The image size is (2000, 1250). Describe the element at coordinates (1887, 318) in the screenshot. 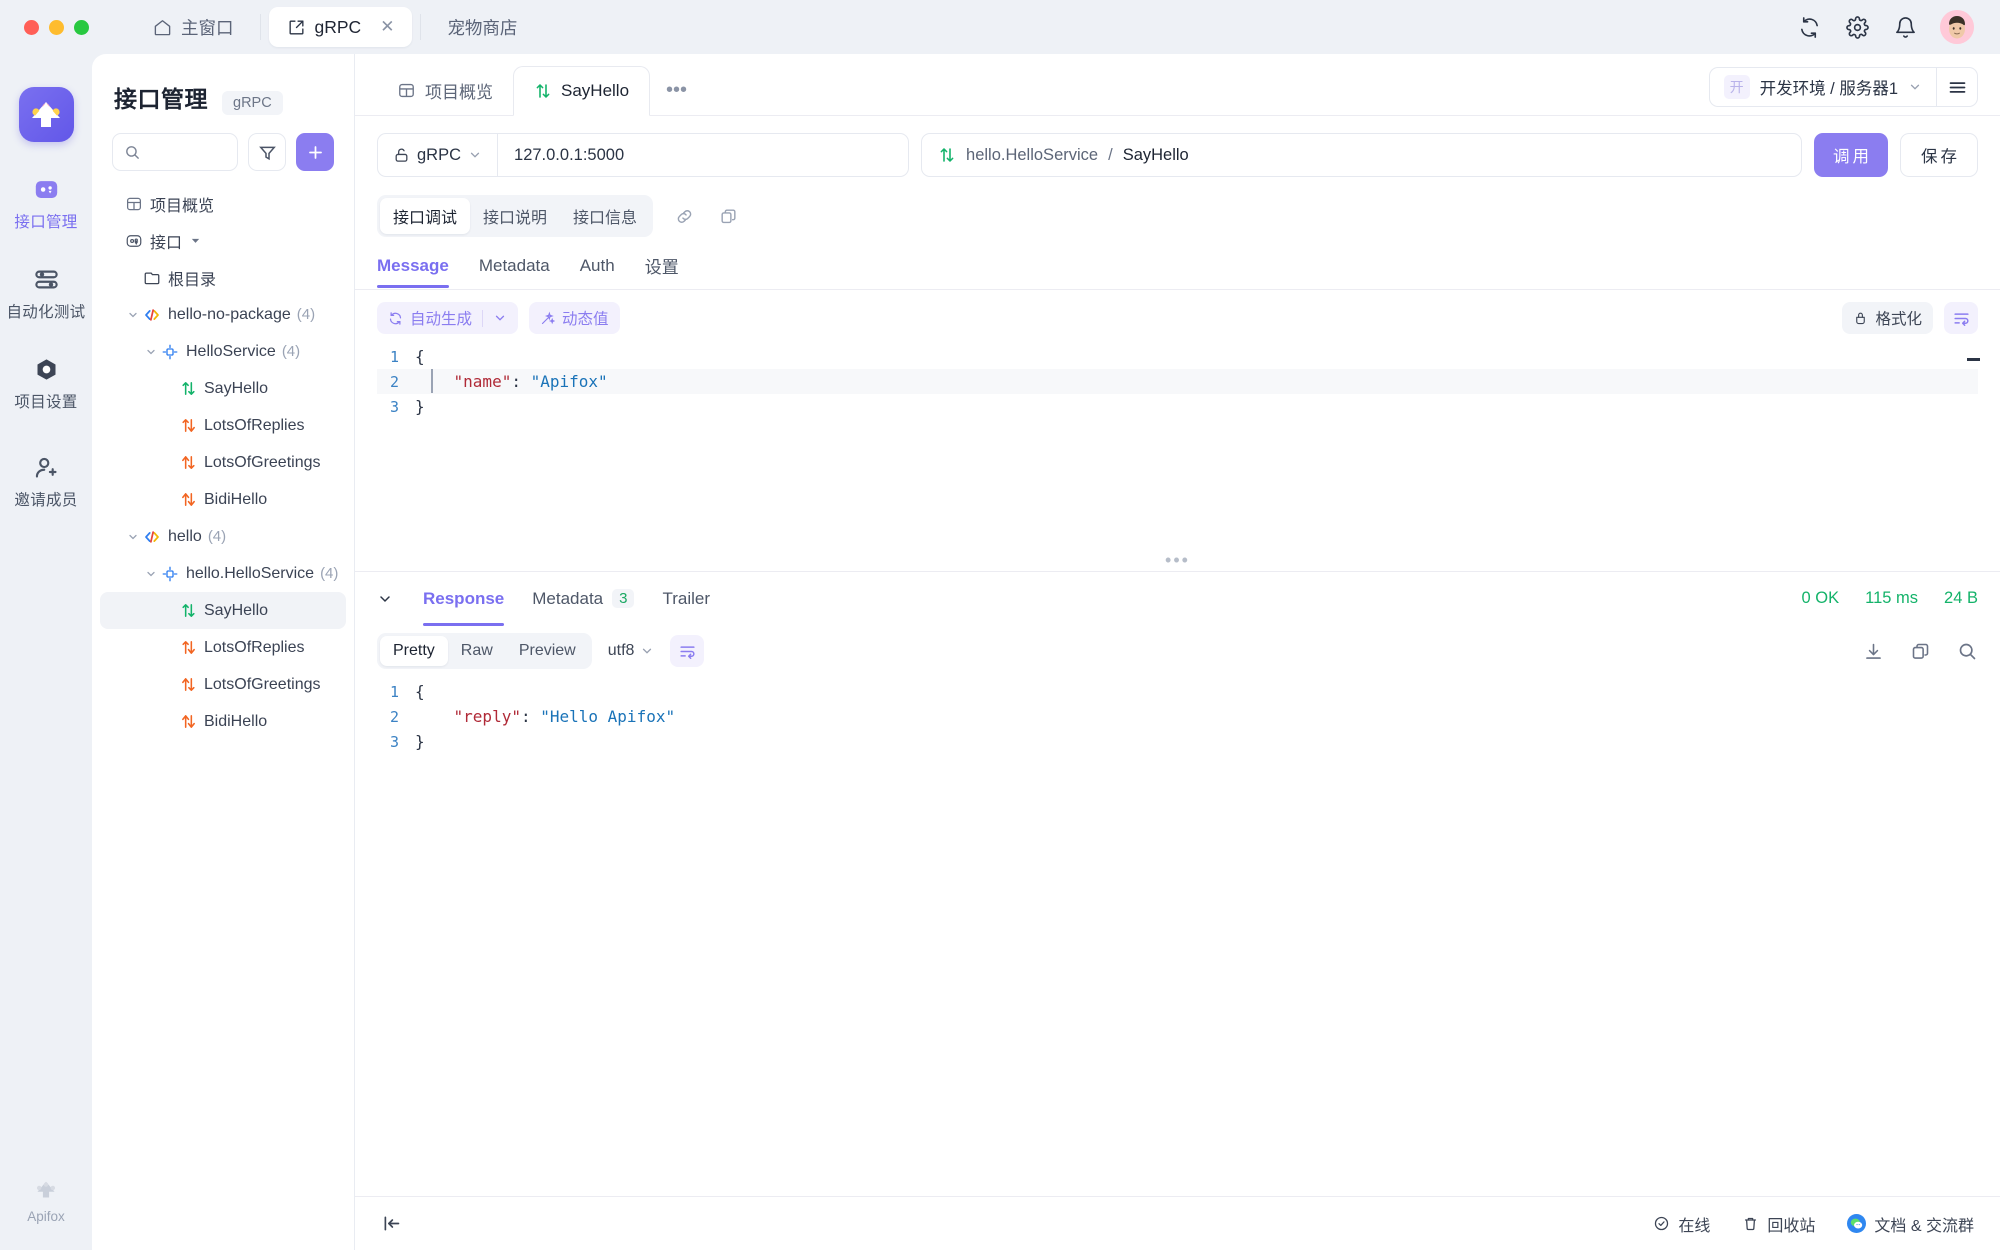

I see `format-button: 格式化` at that location.